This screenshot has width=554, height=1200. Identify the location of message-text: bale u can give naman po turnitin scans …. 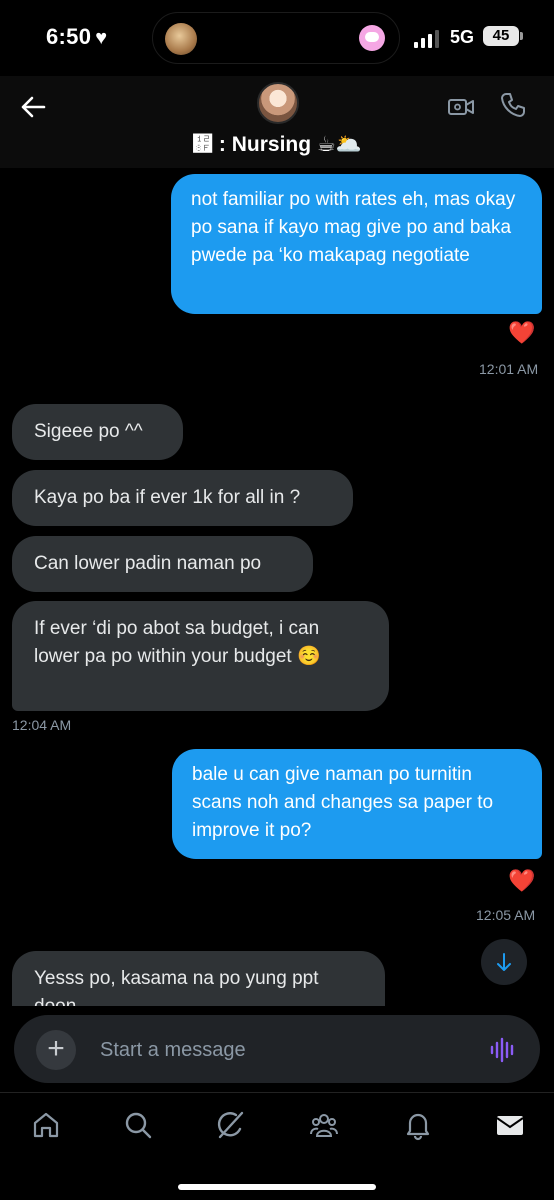
(343, 802).